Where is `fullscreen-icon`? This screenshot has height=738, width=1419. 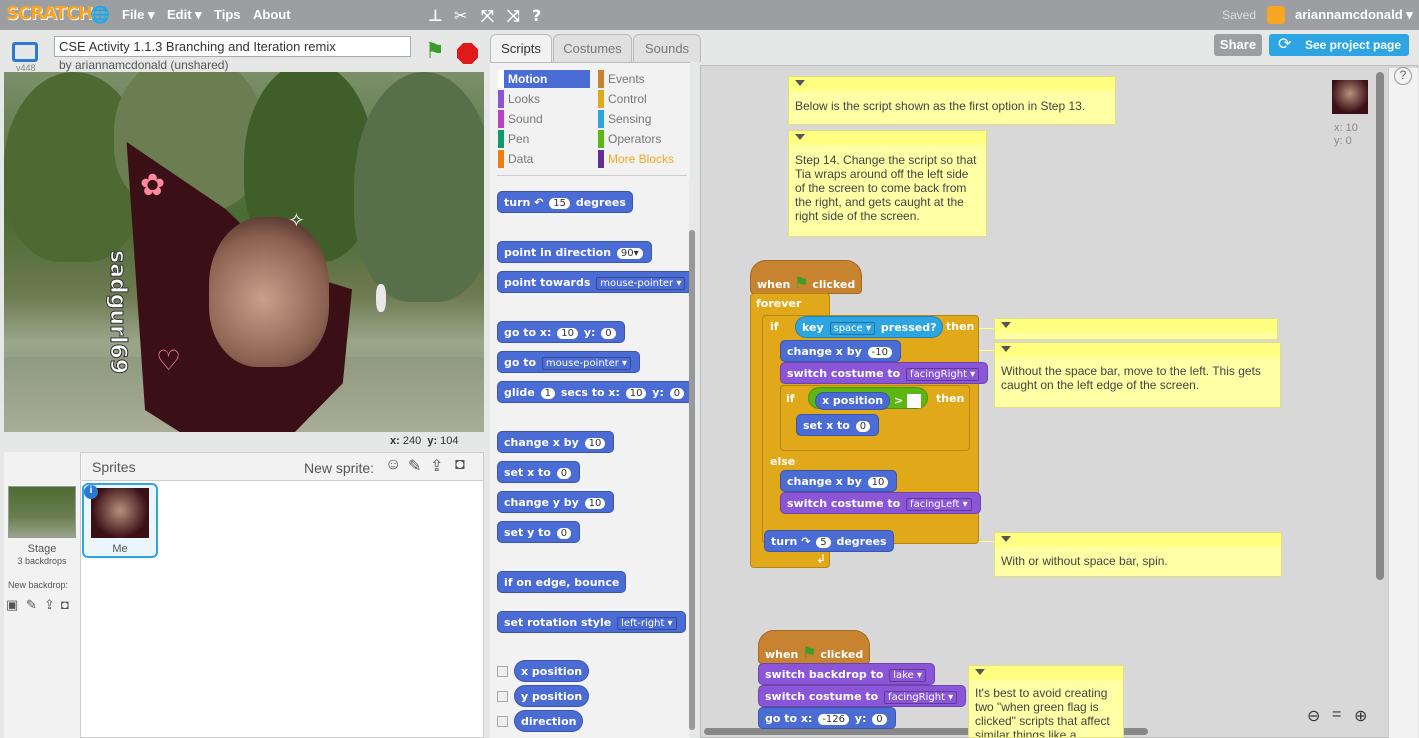
fullscreen-icon is located at coordinates (25, 52).